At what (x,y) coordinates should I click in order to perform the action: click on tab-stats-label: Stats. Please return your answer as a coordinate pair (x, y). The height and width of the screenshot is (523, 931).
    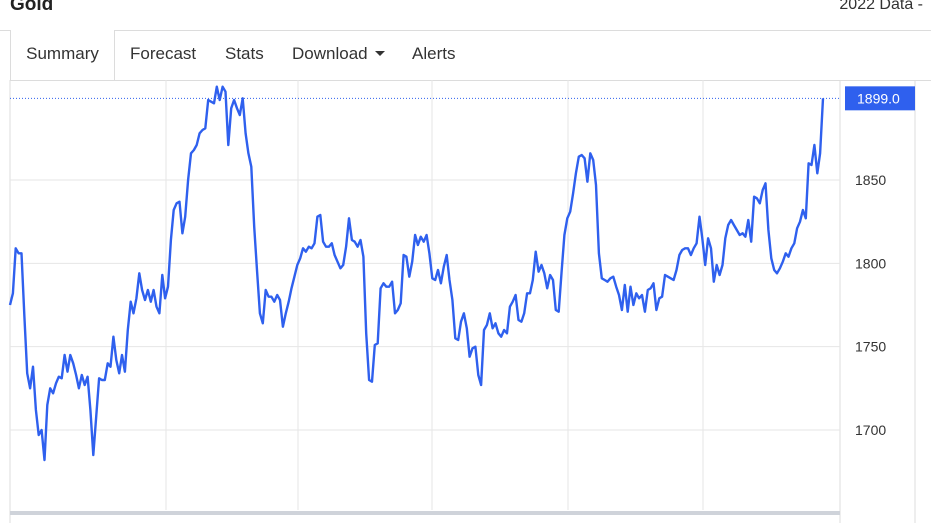
    Looking at the image, I should click on (244, 53).